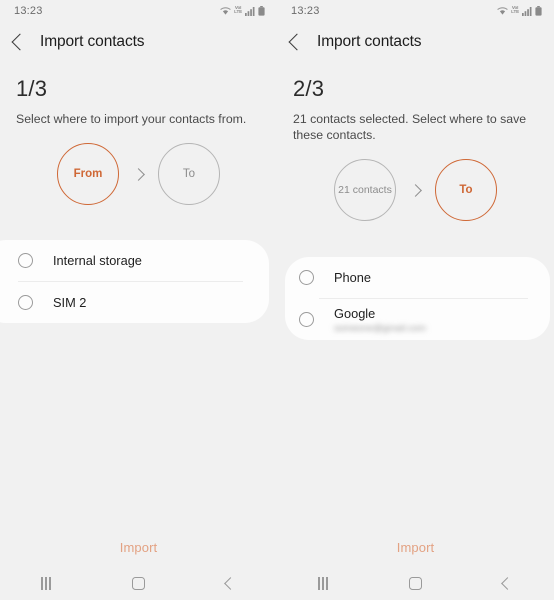 Image resolution: width=554 pixels, height=600 pixels. I want to click on option-label: Internal storage, so click(97, 260).